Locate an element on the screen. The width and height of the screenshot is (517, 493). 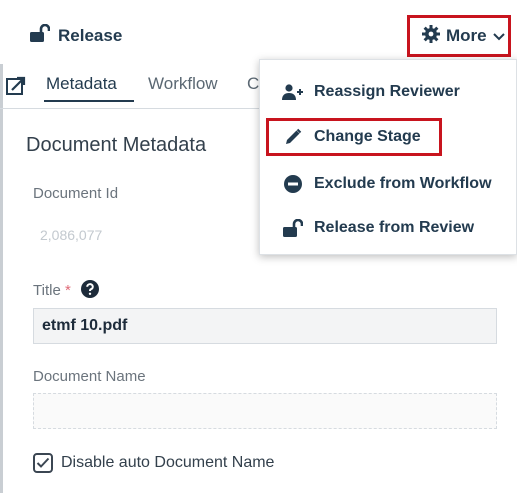
menu-item-exclude-from-workflow: Exclude from Workflow is located at coordinates (388, 184).